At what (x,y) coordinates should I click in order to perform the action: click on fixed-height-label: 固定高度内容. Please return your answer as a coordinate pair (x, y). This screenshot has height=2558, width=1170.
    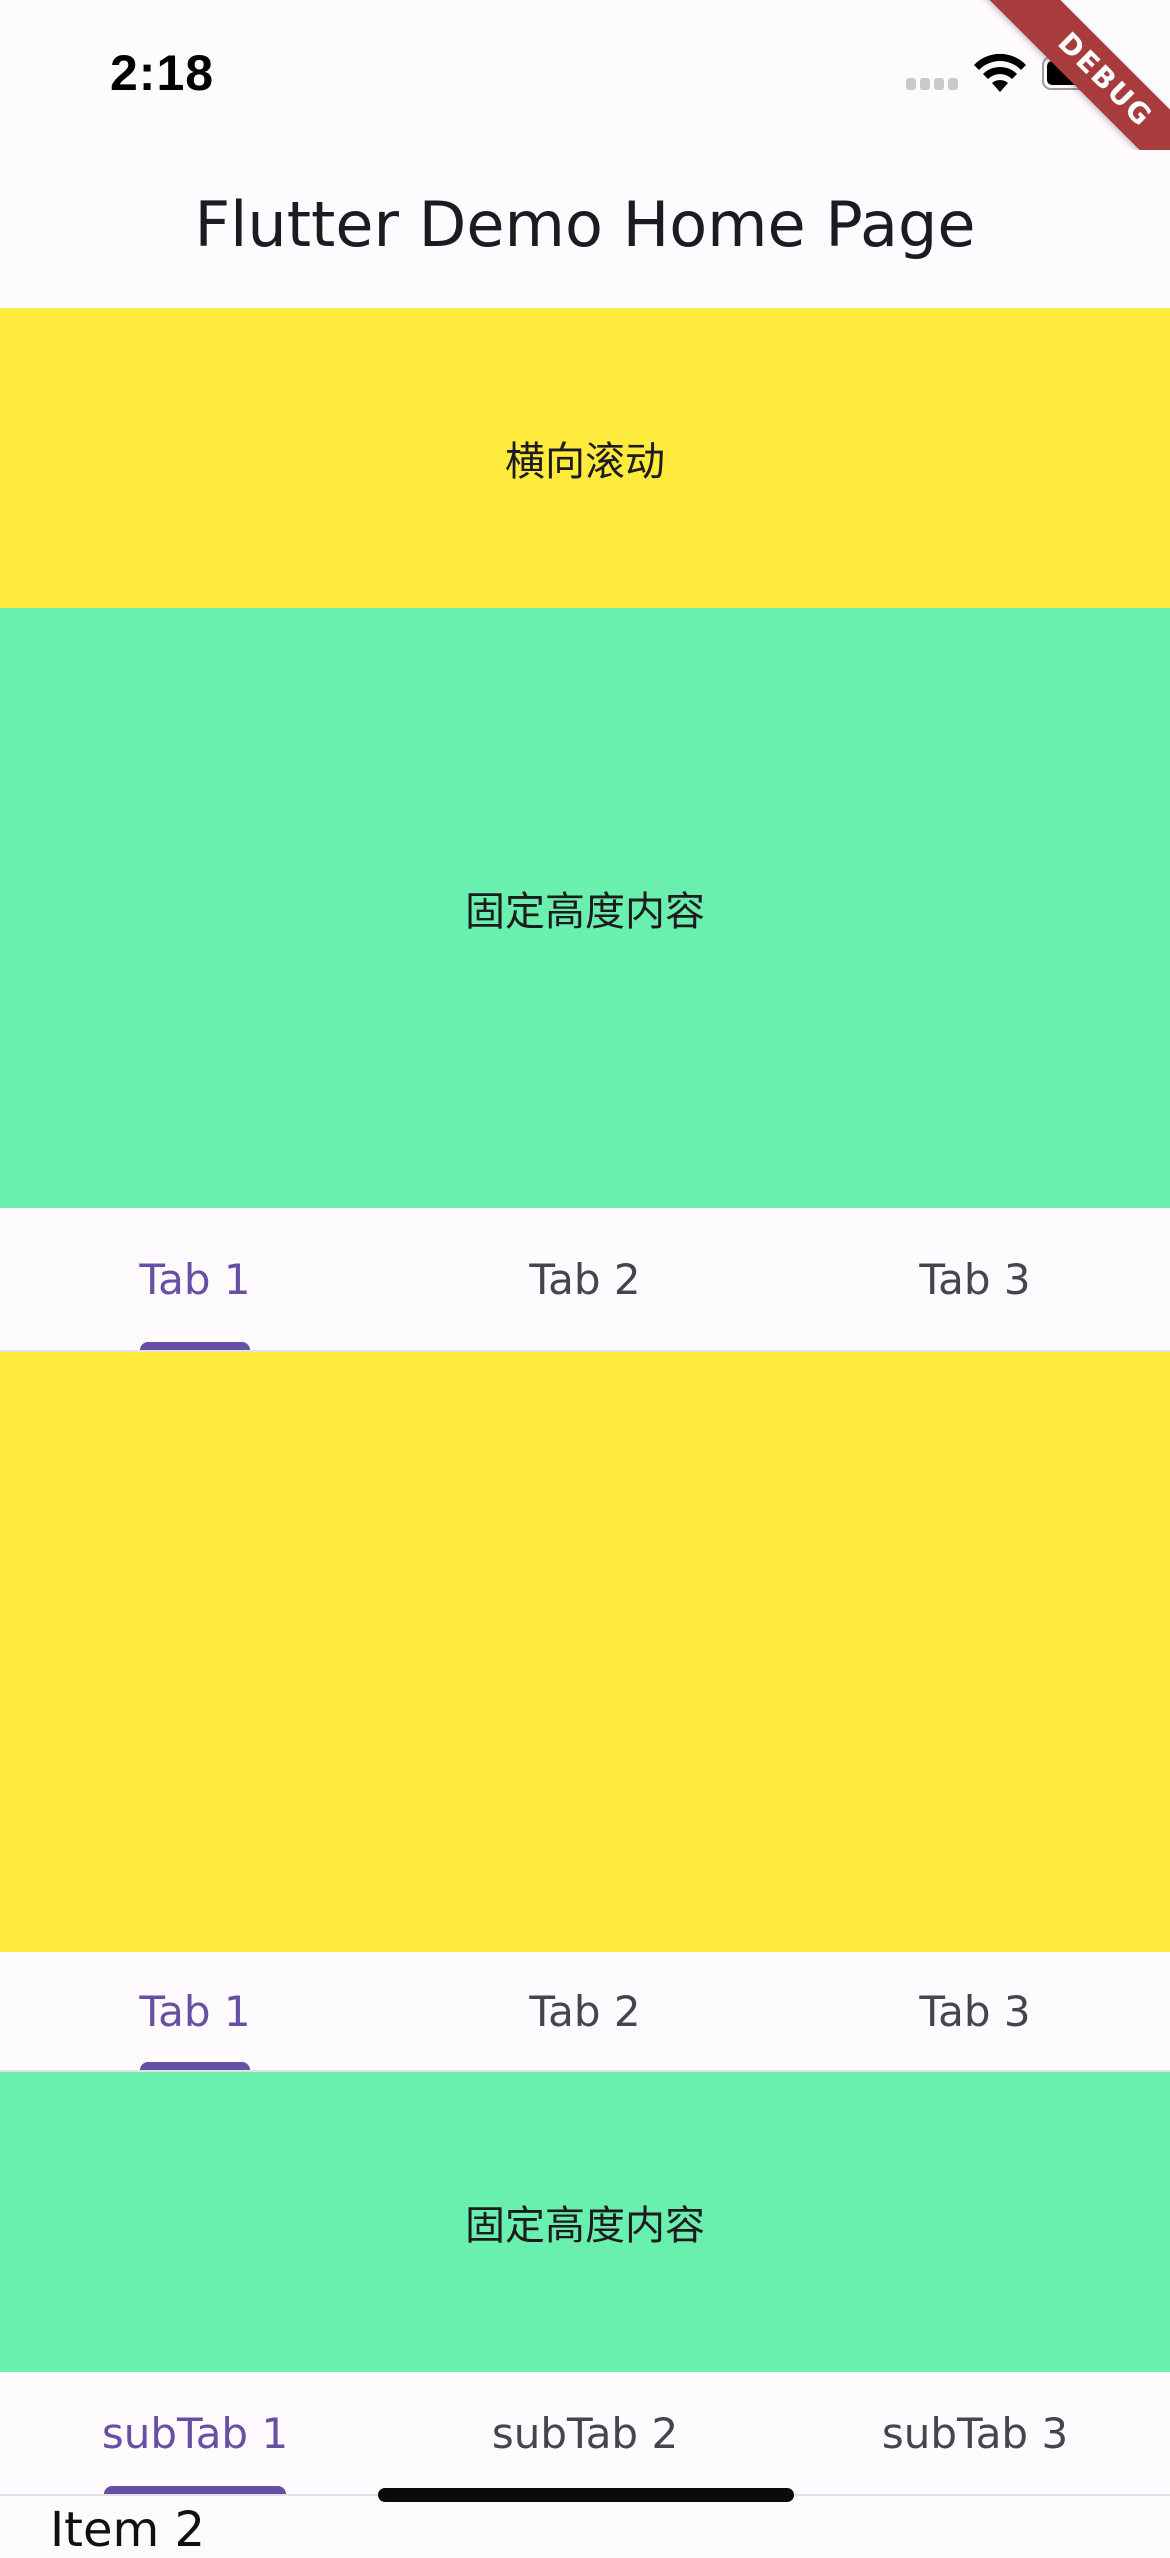
    Looking at the image, I should click on (585, 912).